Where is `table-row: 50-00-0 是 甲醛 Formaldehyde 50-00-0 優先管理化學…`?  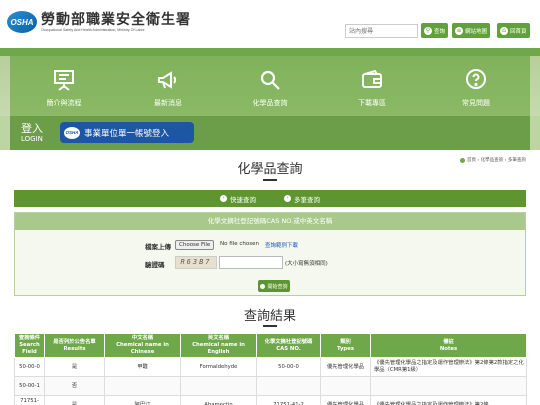 table-row: 50-00-0 是 甲醛 Formaldehyde 50-00-0 優先管理化學… is located at coordinates (270, 367).